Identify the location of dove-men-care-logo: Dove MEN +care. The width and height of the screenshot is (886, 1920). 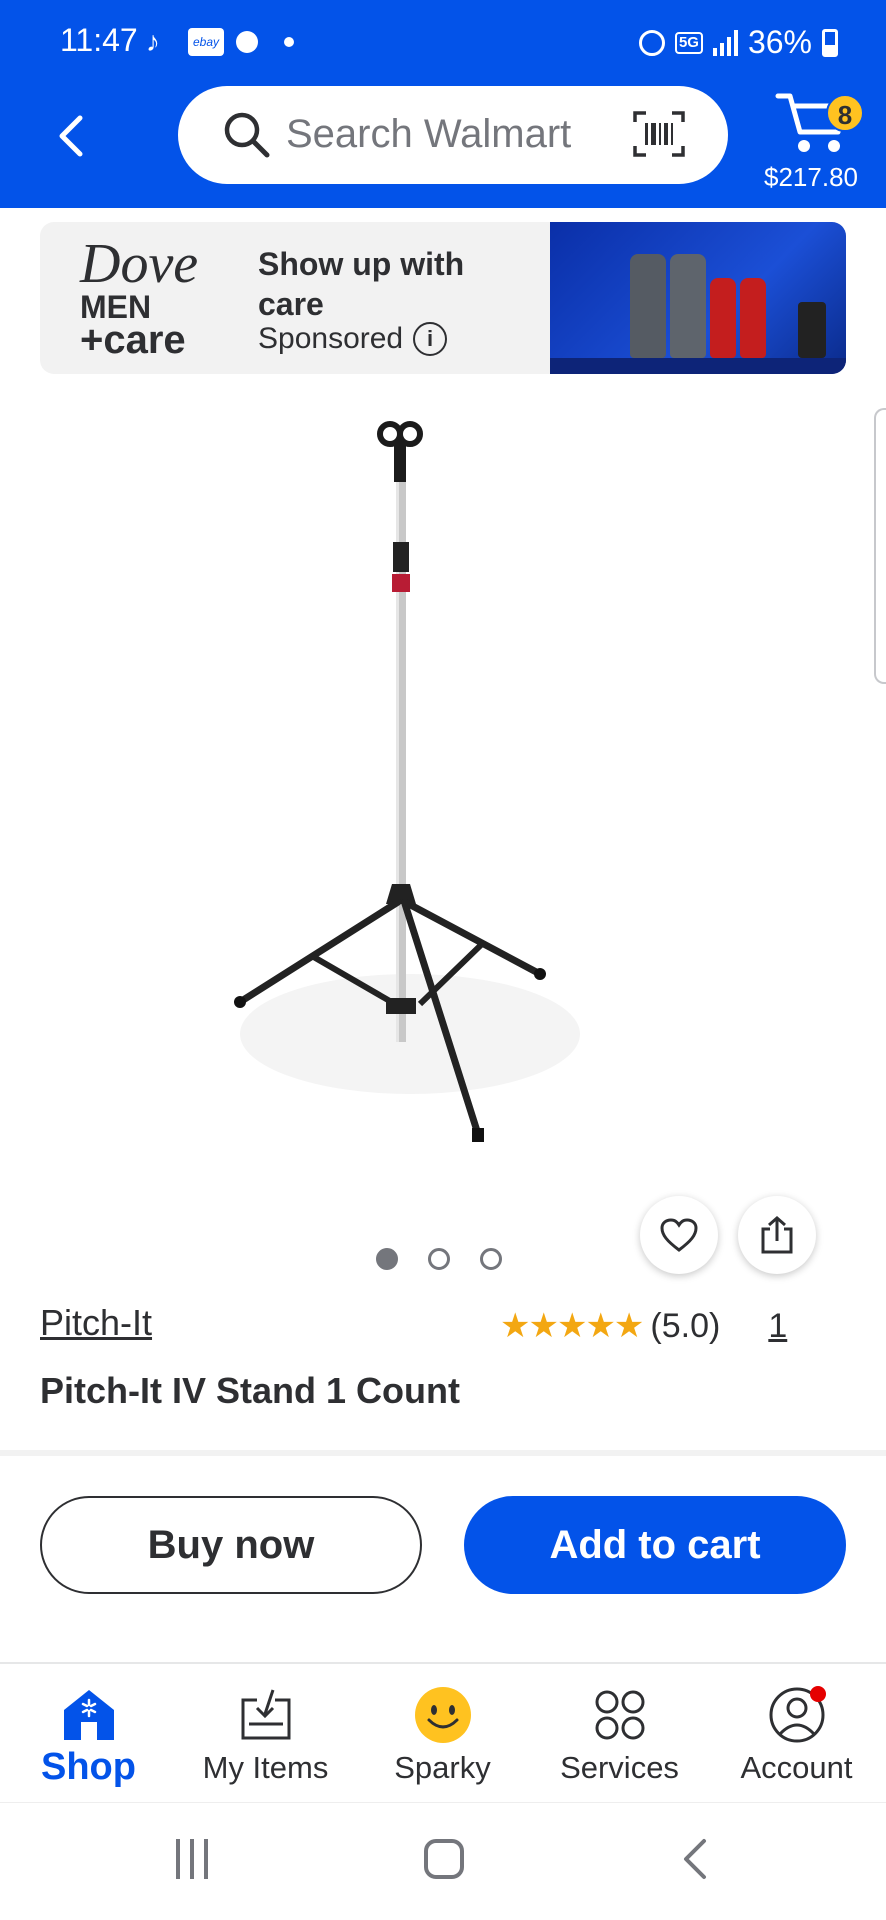
(139, 297).